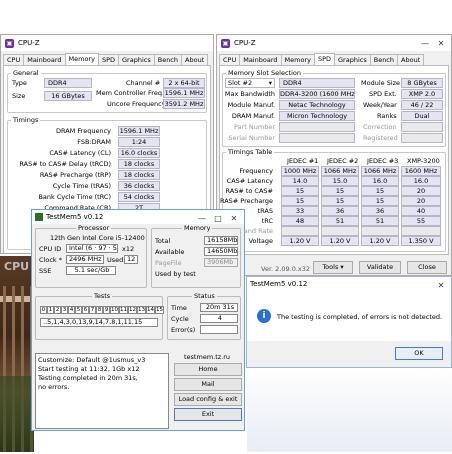 This screenshot has height=454, width=452. What do you see at coordinates (183, 330) in the screenshot?
I see `errors-label: Error(s)` at bounding box center [183, 330].